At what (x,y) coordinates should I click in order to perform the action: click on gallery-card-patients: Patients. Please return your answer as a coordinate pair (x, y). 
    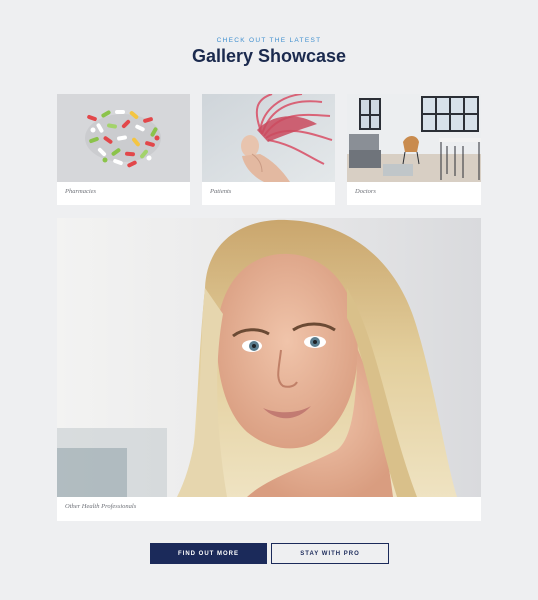
    Looking at the image, I should click on (268, 149).